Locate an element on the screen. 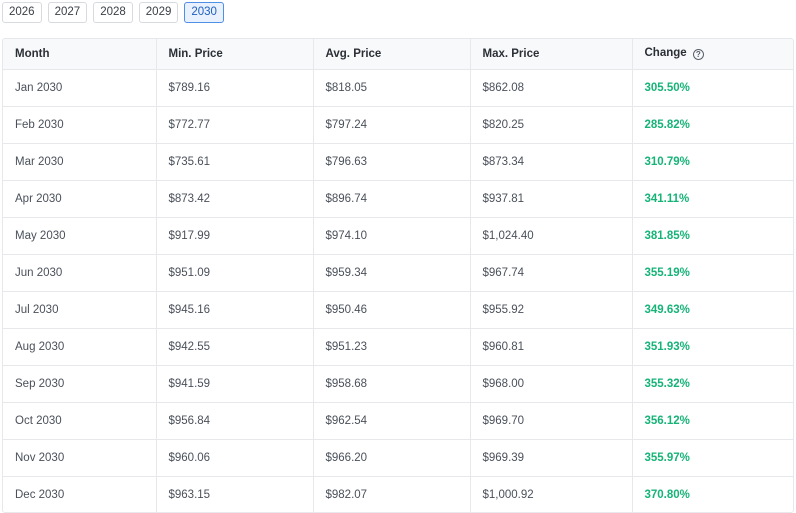  cell-month: May 2030 is located at coordinates (80, 236).